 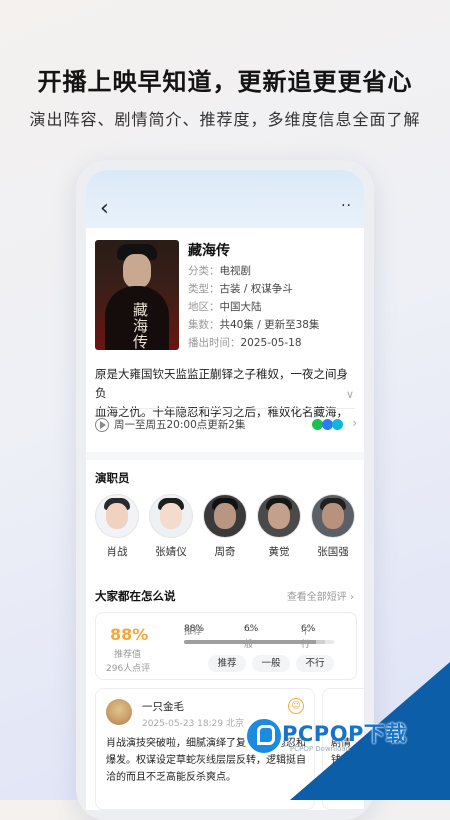 What do you see at coordinates (119, 712) in the screenshot?
I see `user-avatar` at bounding box center [119, 712].